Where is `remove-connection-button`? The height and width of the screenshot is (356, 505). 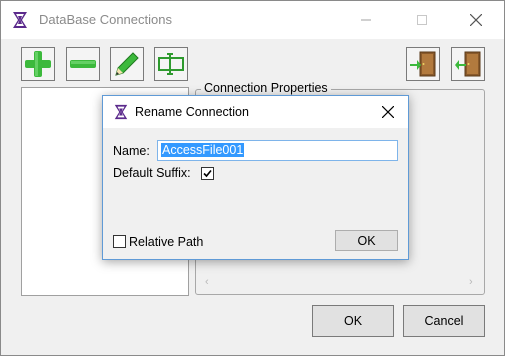
remove-connection-button is located at coordinates (83, 64).